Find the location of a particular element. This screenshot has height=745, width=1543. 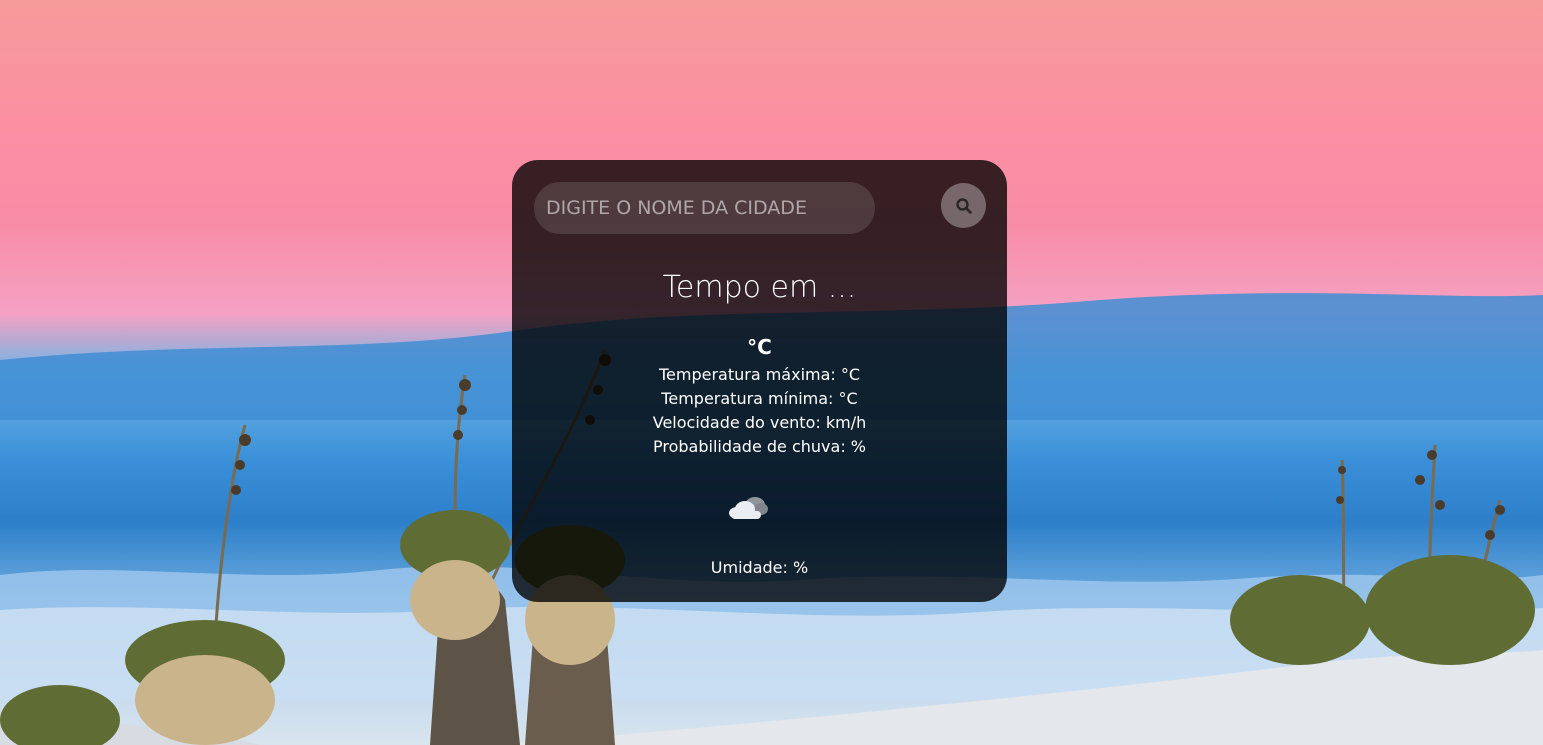

current-temperature: °C is located at coordinates (759, 347).